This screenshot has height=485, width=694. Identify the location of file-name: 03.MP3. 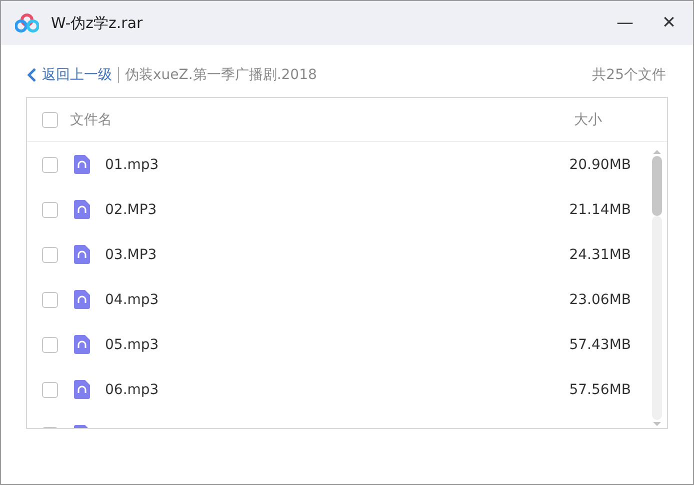
(131, 254).